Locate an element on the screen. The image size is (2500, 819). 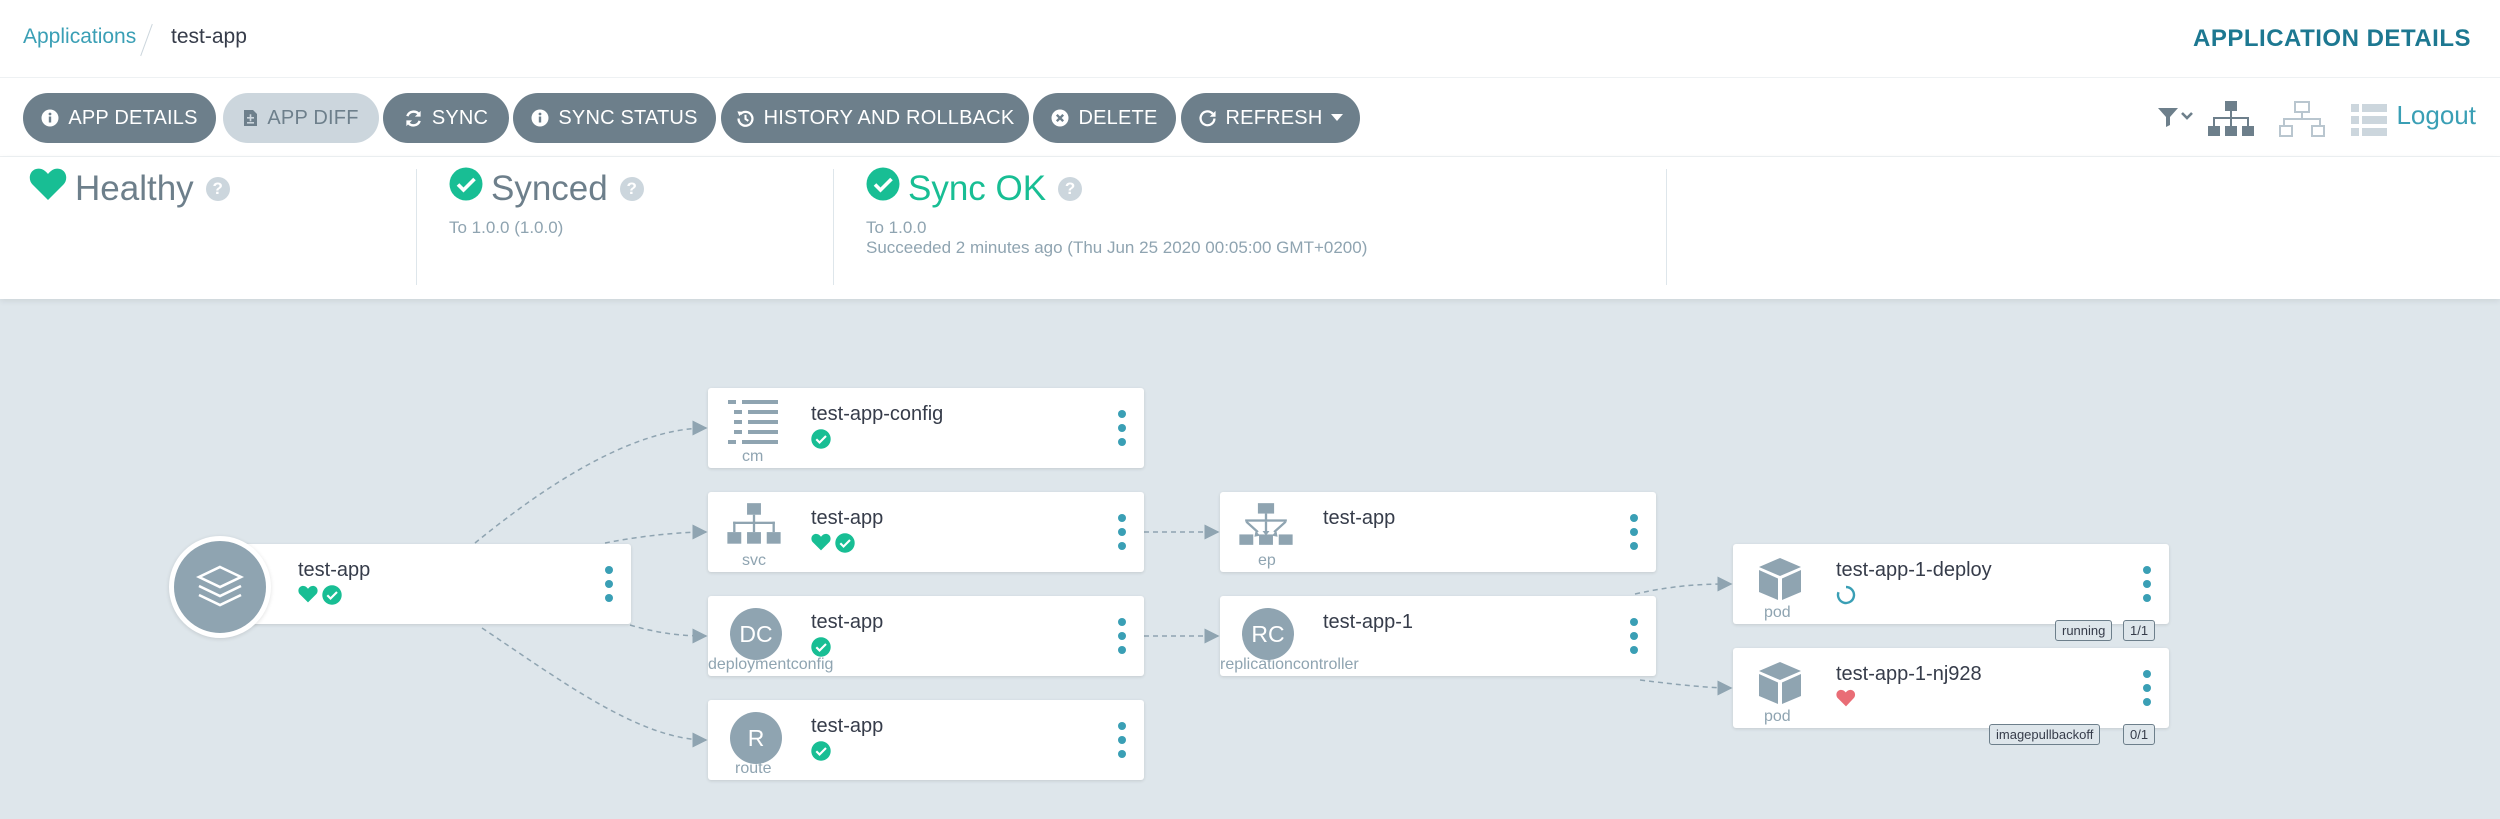
tree-view-icon is located at coordinates (2231, 121).